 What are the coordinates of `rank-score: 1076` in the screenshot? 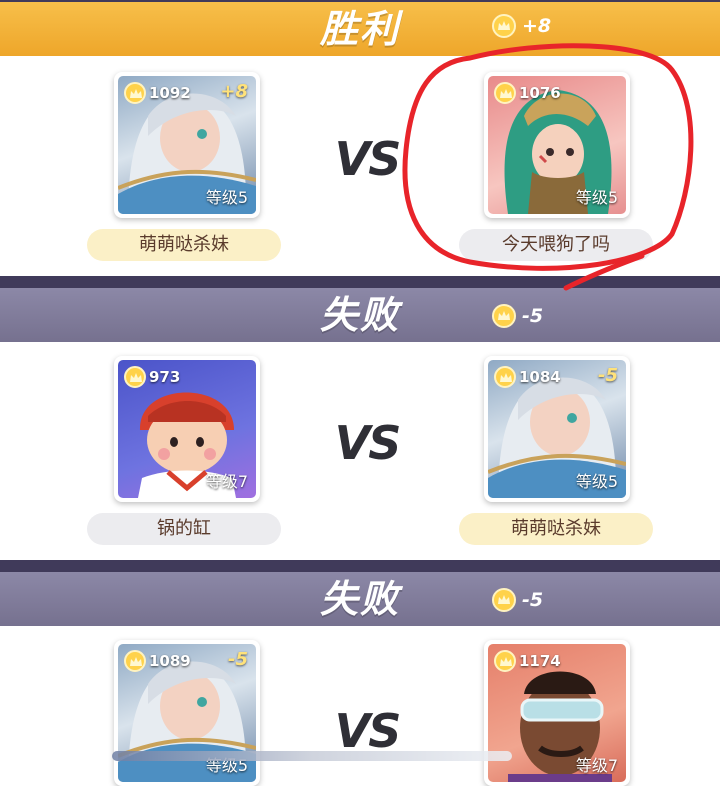 It's located at (527, 93).